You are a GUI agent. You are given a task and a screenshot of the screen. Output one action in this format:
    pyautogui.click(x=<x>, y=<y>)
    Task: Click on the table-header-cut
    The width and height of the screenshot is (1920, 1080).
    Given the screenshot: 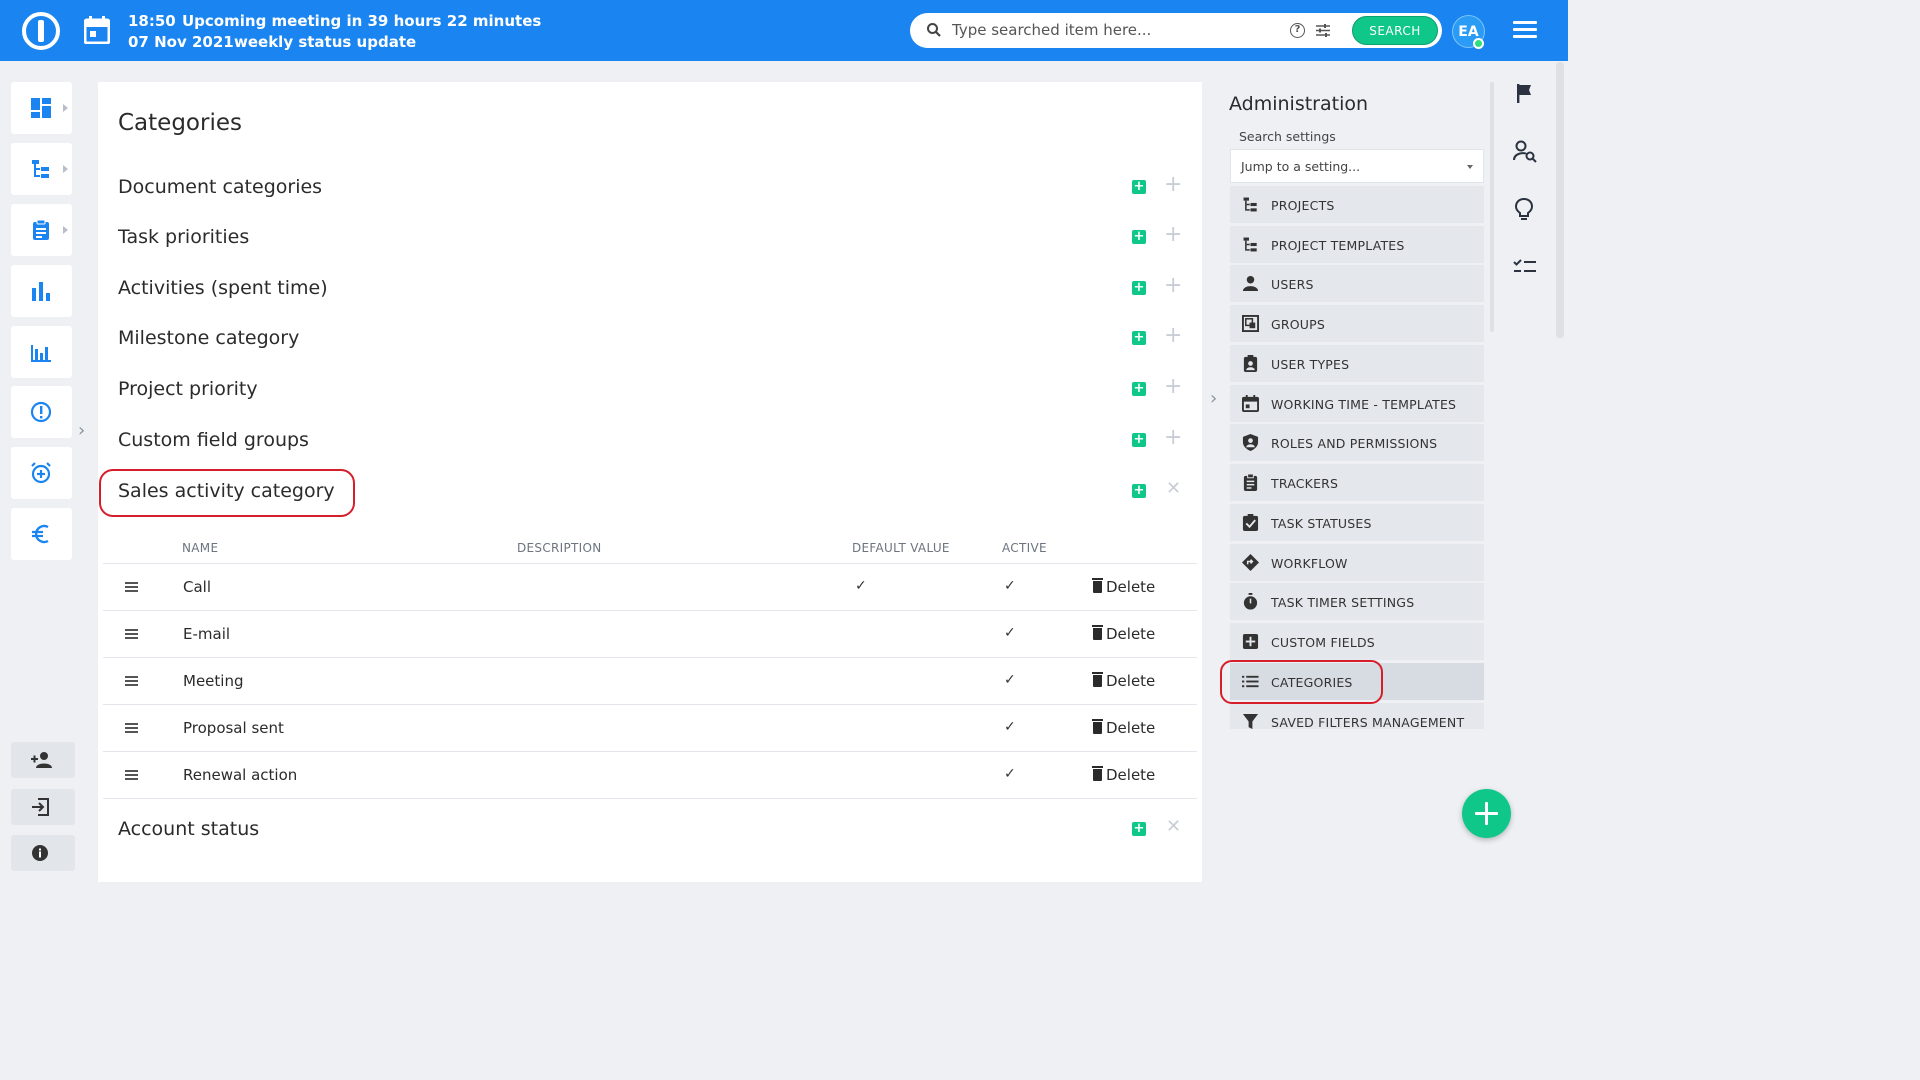 What is the action you would take?
    pyautogui.click(x=650, y=878)
    